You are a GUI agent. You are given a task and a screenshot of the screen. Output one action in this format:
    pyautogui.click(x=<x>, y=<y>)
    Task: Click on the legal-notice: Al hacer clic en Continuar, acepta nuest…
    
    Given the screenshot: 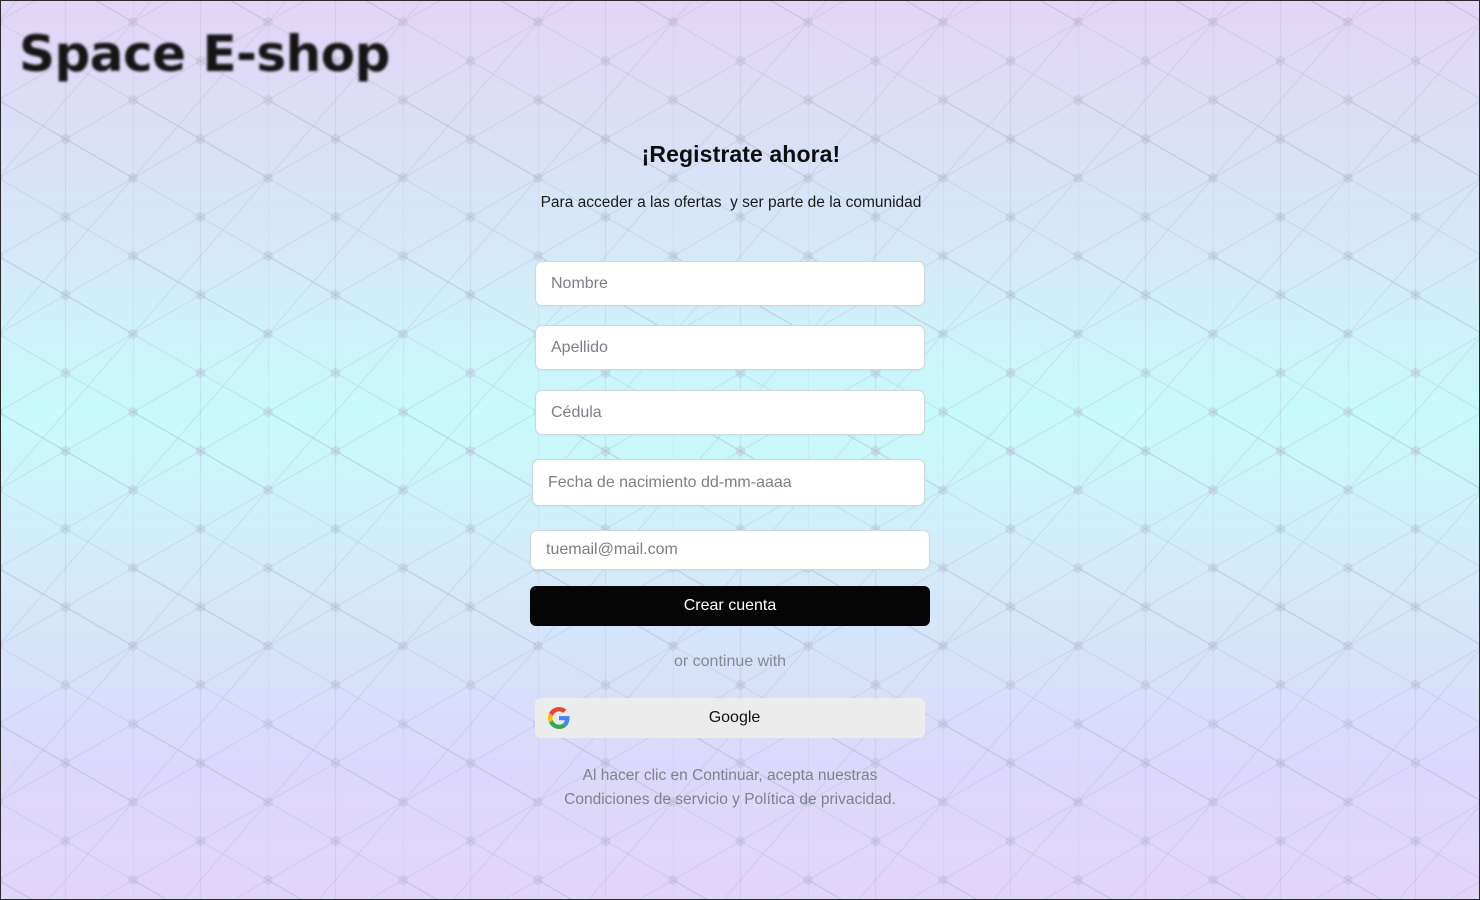 What is the action you would take?
    pyautogui.click(x=730, y=788)
    